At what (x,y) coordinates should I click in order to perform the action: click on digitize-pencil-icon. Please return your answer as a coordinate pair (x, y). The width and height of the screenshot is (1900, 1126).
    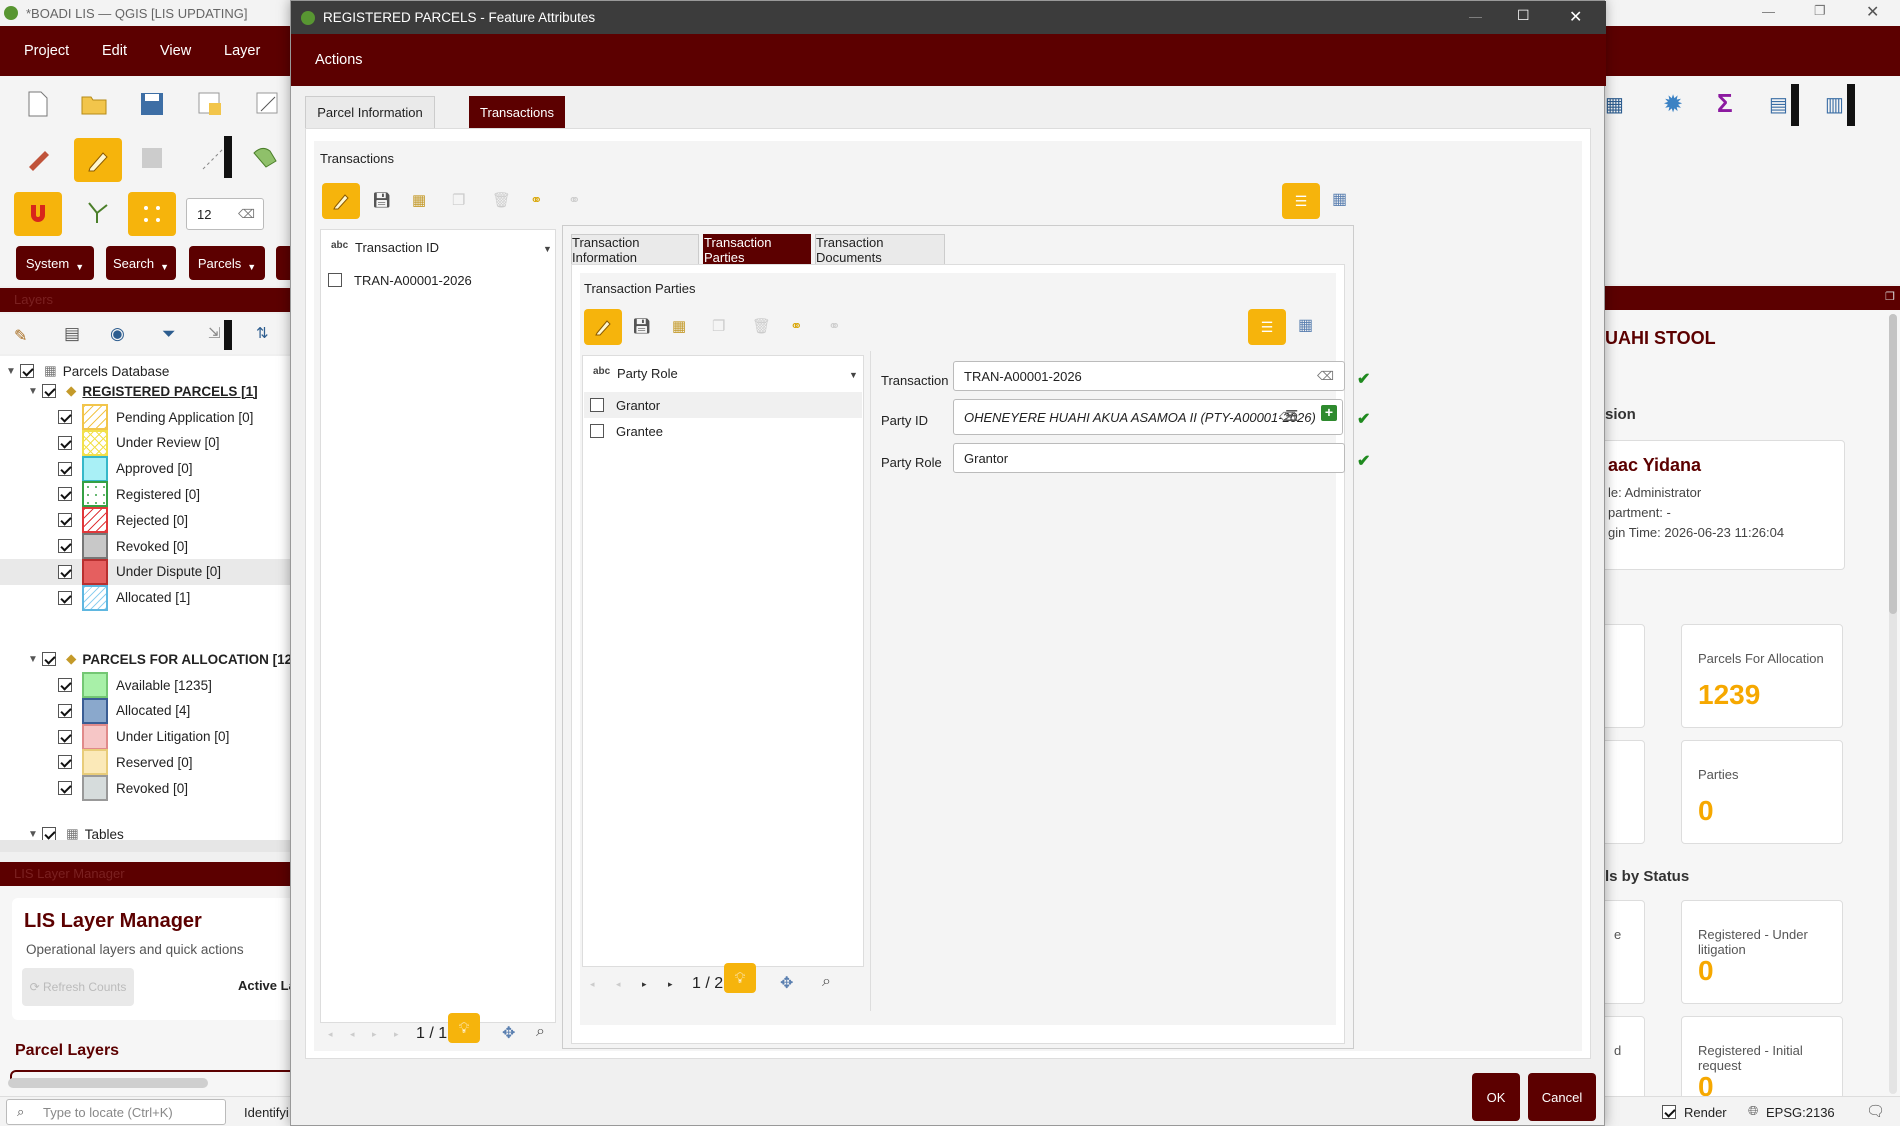
    Looking at the image, I should click on (38, 158).